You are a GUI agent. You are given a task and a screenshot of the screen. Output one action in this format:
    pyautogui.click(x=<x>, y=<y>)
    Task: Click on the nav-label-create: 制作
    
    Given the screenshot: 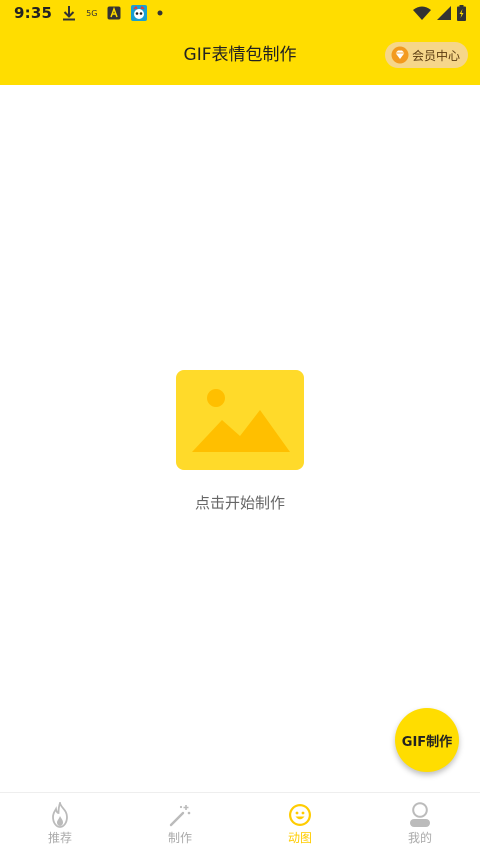 What is the action you would take?
    pyautogui.click(x=179, y=838)
    